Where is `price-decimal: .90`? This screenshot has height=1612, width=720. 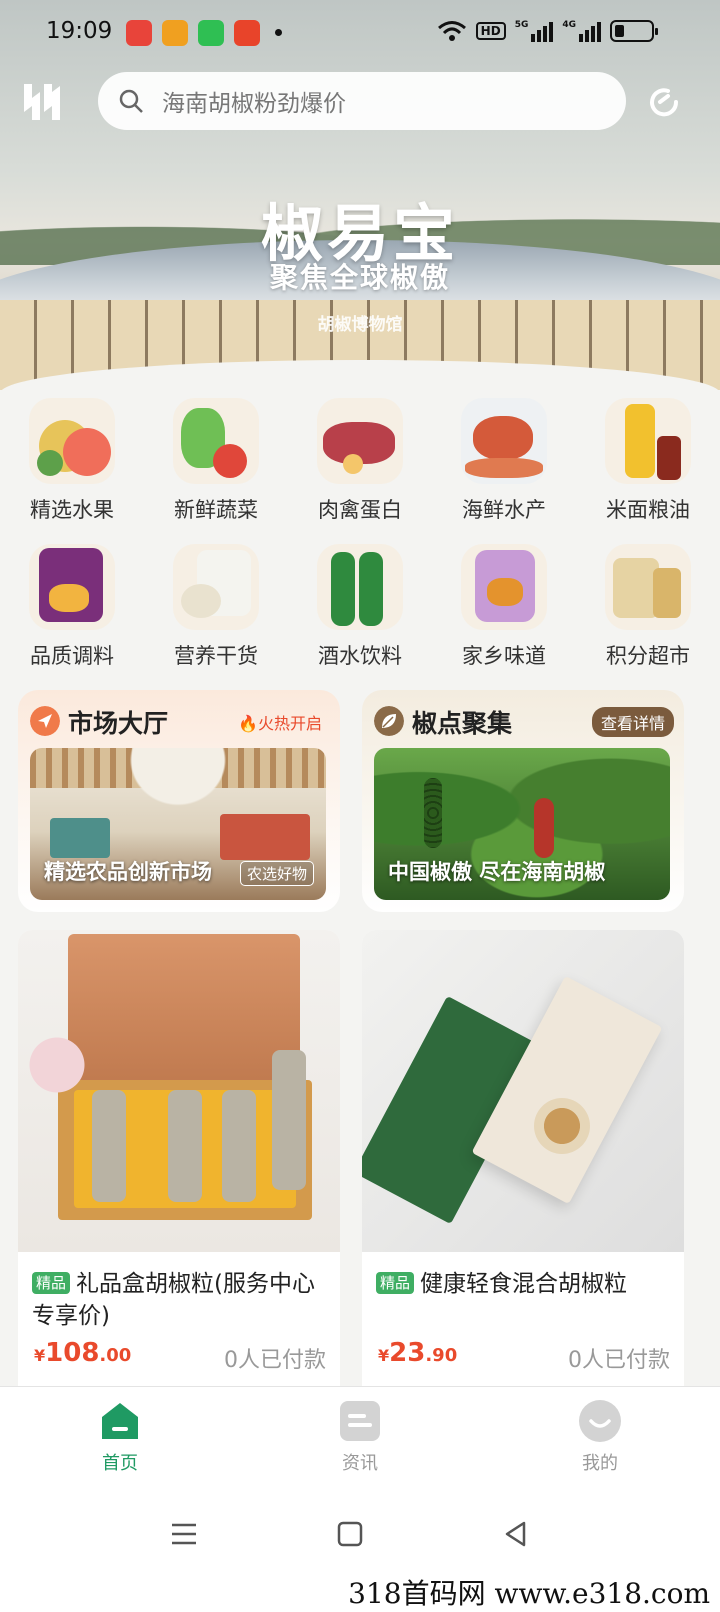 price-decimal: .90 is located at coordinates (441, 1355).